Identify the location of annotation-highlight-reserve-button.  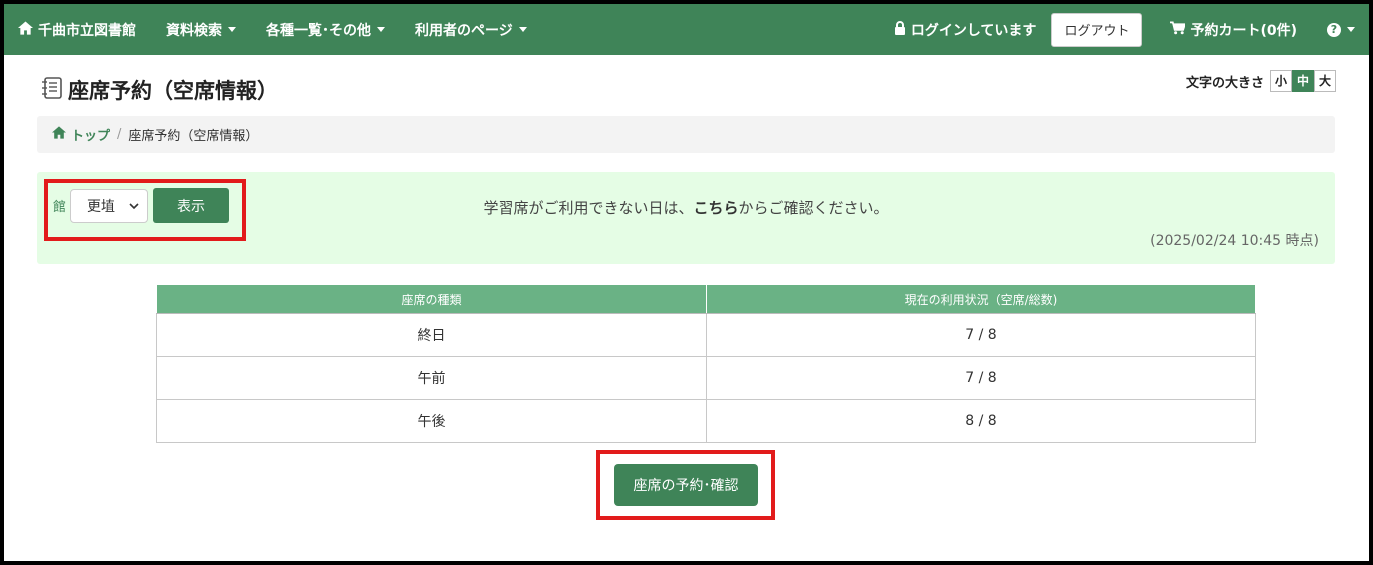
(685, 485).